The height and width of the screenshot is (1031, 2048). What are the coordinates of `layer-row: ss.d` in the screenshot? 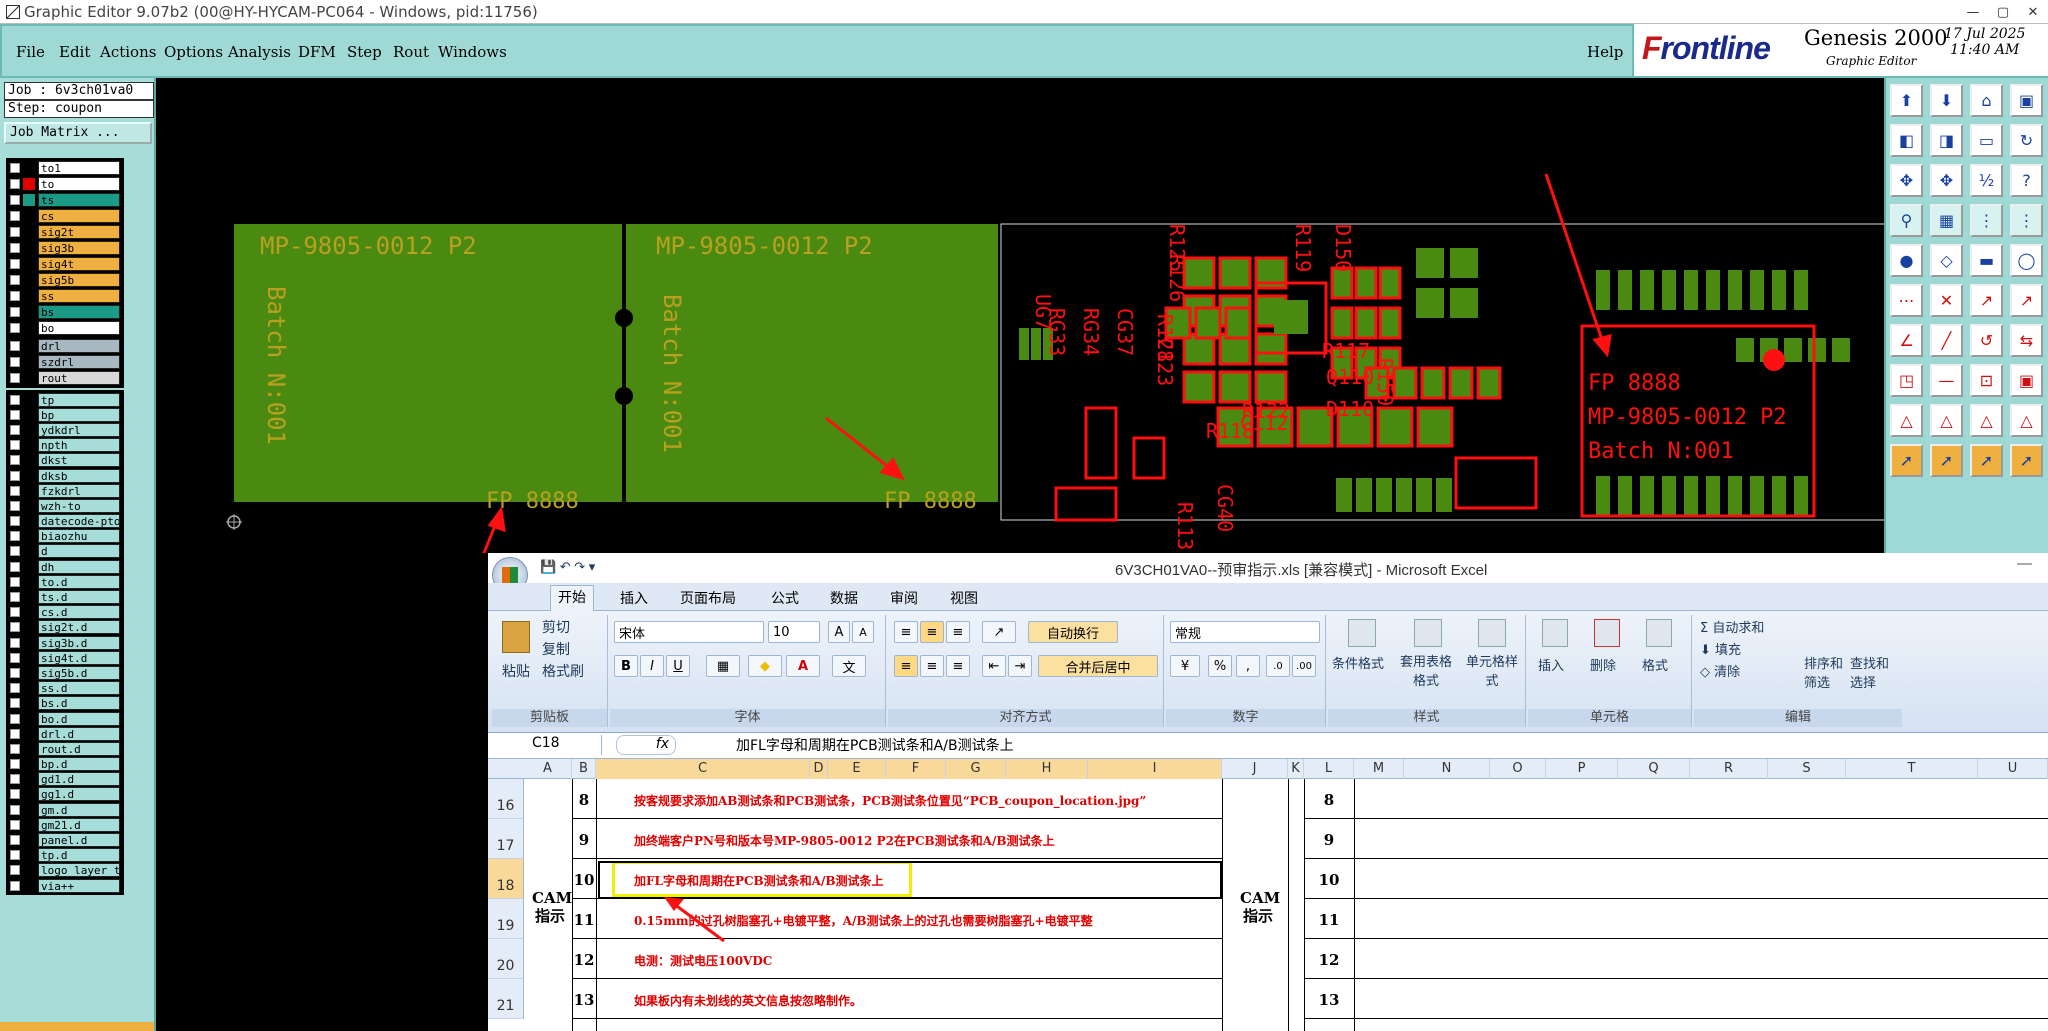 It's located at (65, 688).